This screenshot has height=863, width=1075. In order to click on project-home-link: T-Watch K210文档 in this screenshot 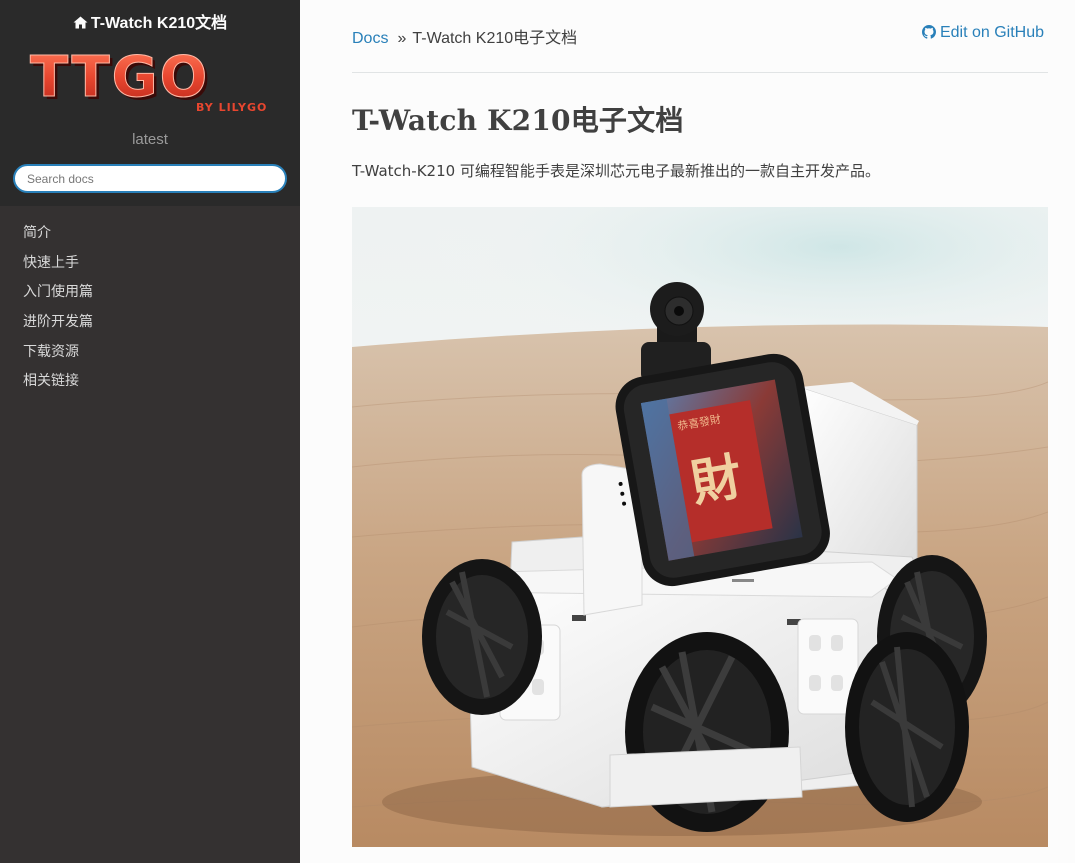, I will do `click(150, 21)`.